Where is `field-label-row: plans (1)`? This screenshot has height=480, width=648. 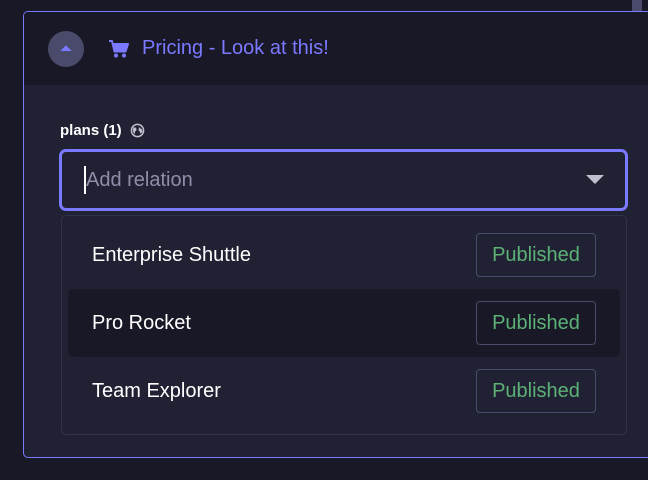
field-label-row: plans (1) is located at coordinates (102, 130).